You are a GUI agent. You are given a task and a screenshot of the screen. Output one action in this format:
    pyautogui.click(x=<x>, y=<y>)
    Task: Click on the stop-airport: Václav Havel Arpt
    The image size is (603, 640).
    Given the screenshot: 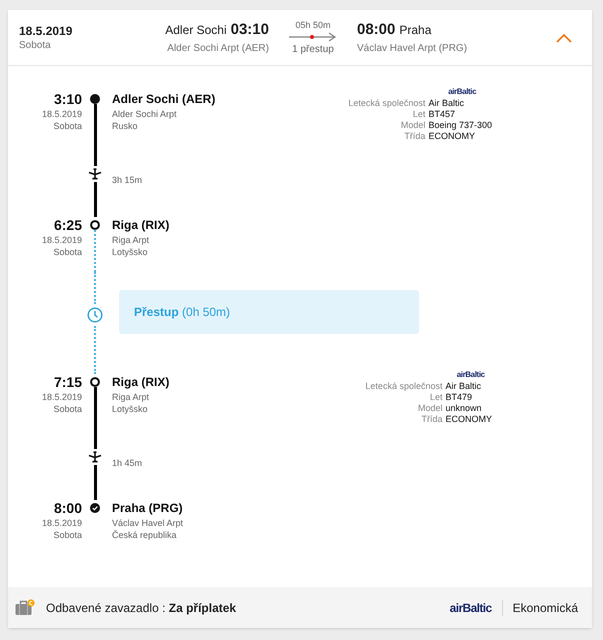 What is the action you would take?
    pyautogui.click(x=148, y=523)
    